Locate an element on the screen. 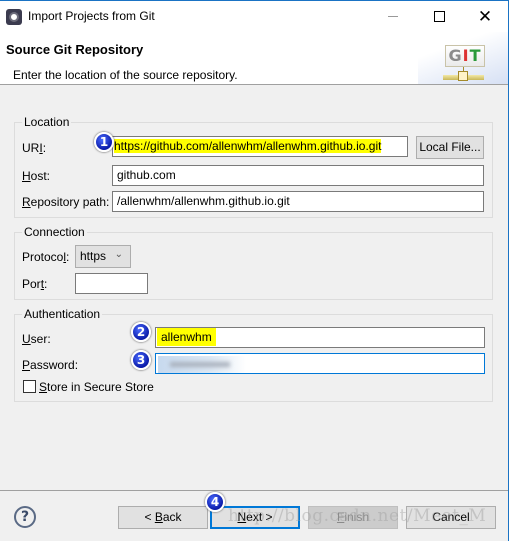  protocol-select: https ⌄ is located at coordinates (103, 256).